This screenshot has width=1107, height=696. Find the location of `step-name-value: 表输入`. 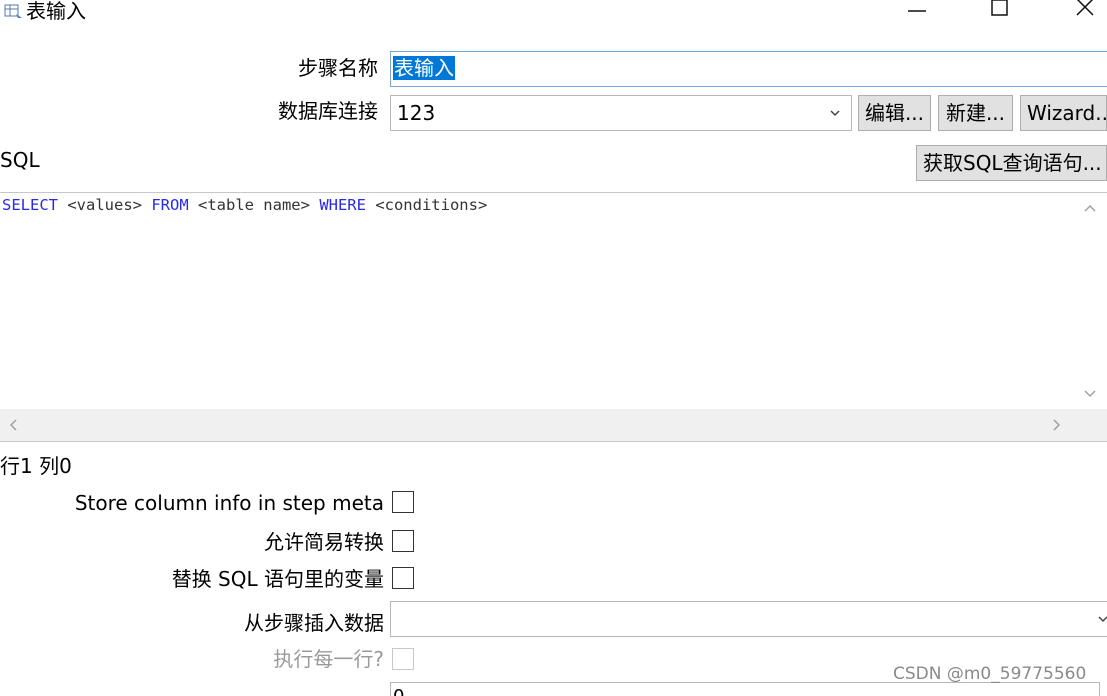

step-name-value: 表输入 is located at coordinates (424, 68).